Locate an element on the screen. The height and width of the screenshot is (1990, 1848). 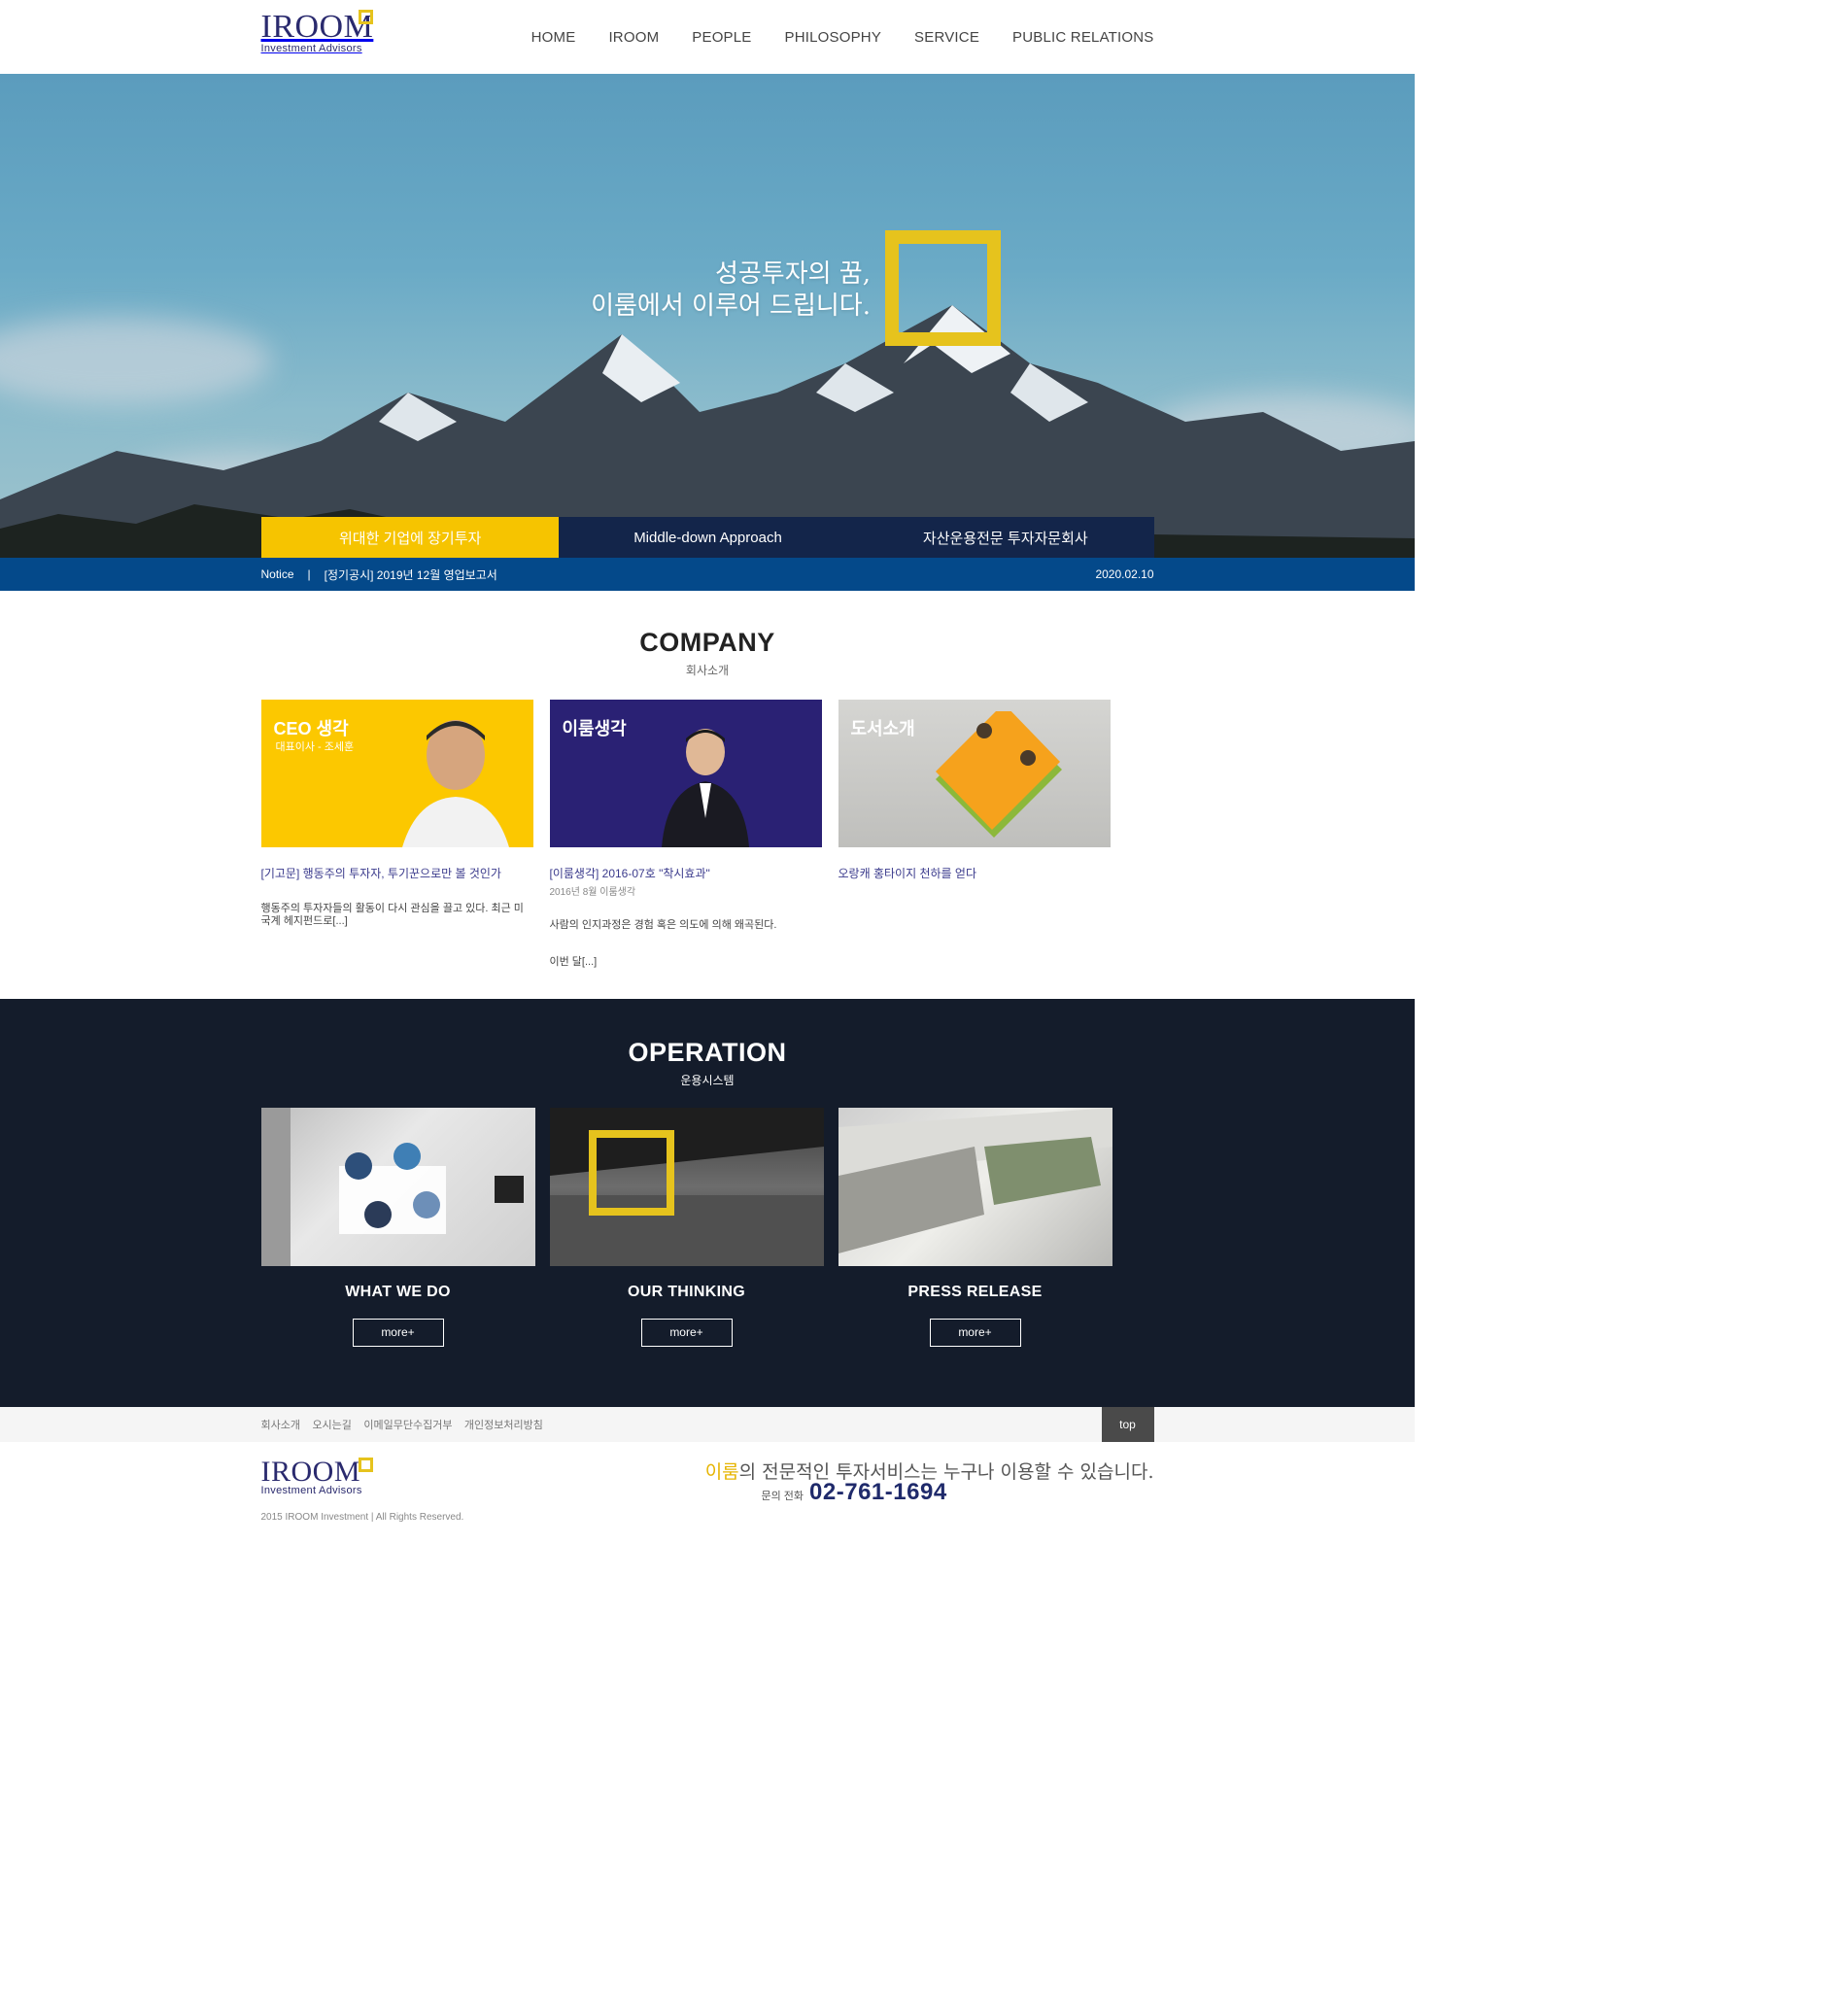
card-ceo-title: CEO 생각 is located at coordinates (311, 728).